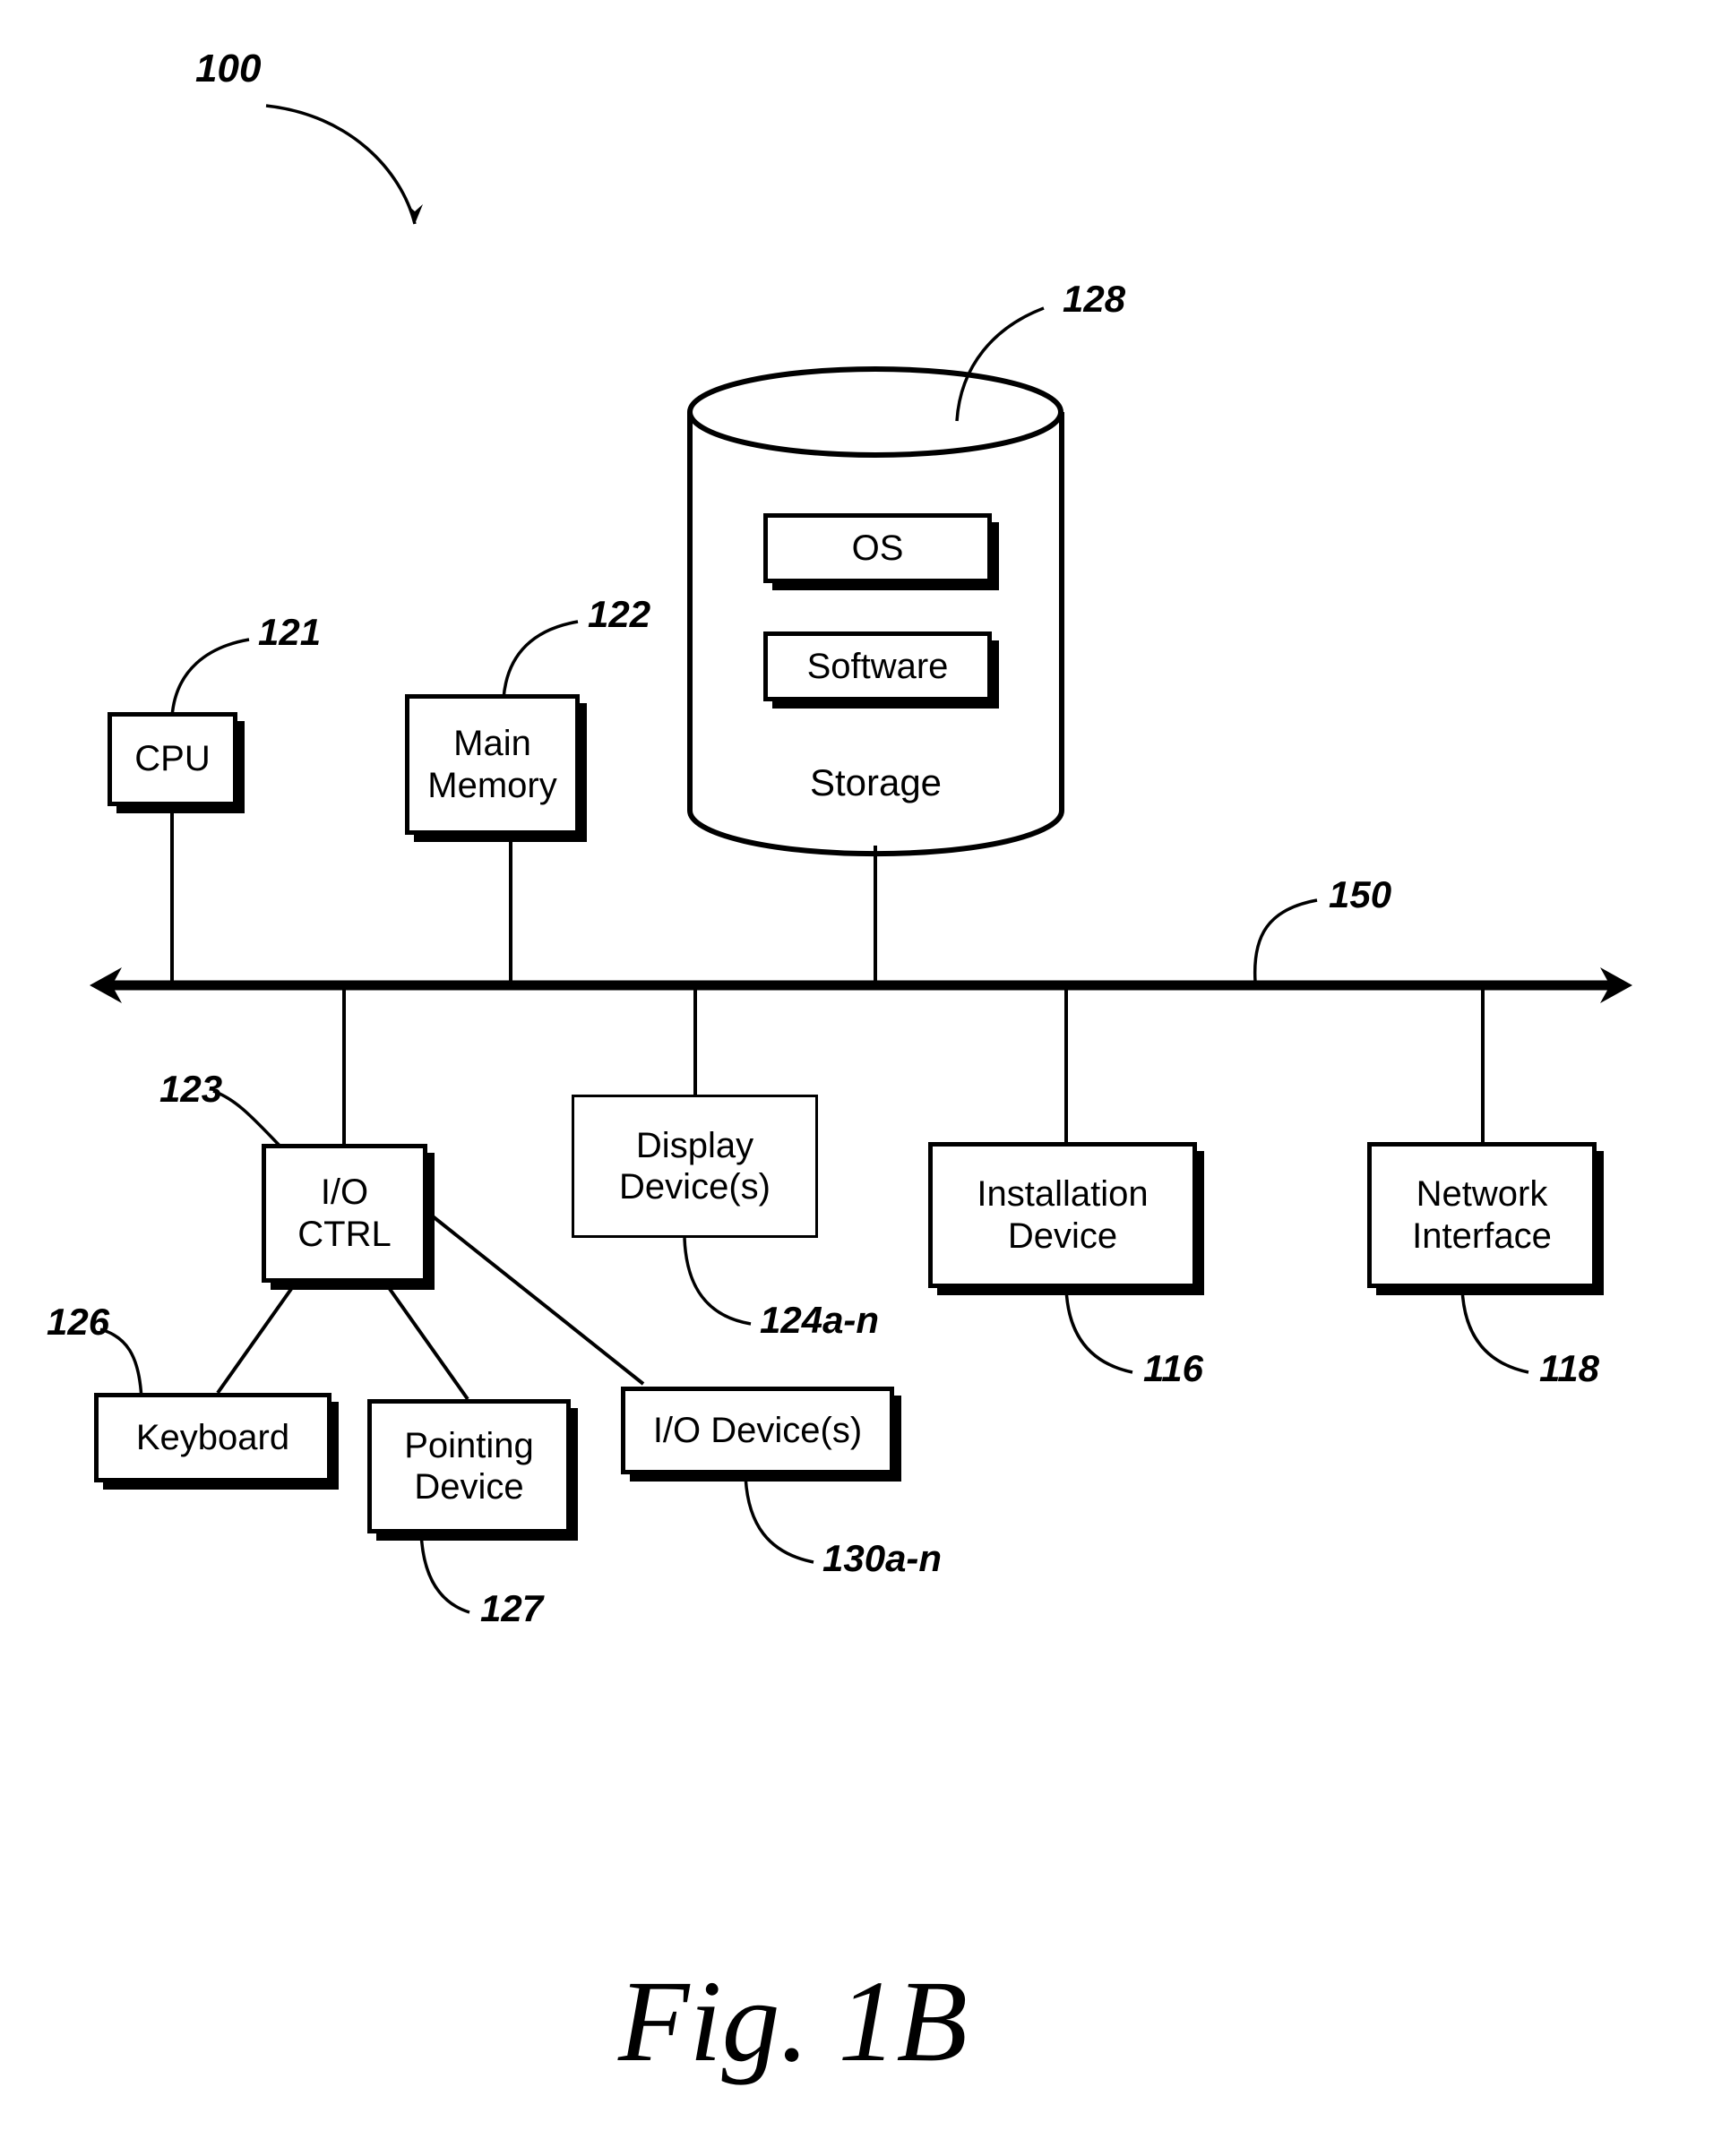 The height and width of the screenshot is (2156, 1722). I want to click on storage-software-label: Software, so click(877, 666).